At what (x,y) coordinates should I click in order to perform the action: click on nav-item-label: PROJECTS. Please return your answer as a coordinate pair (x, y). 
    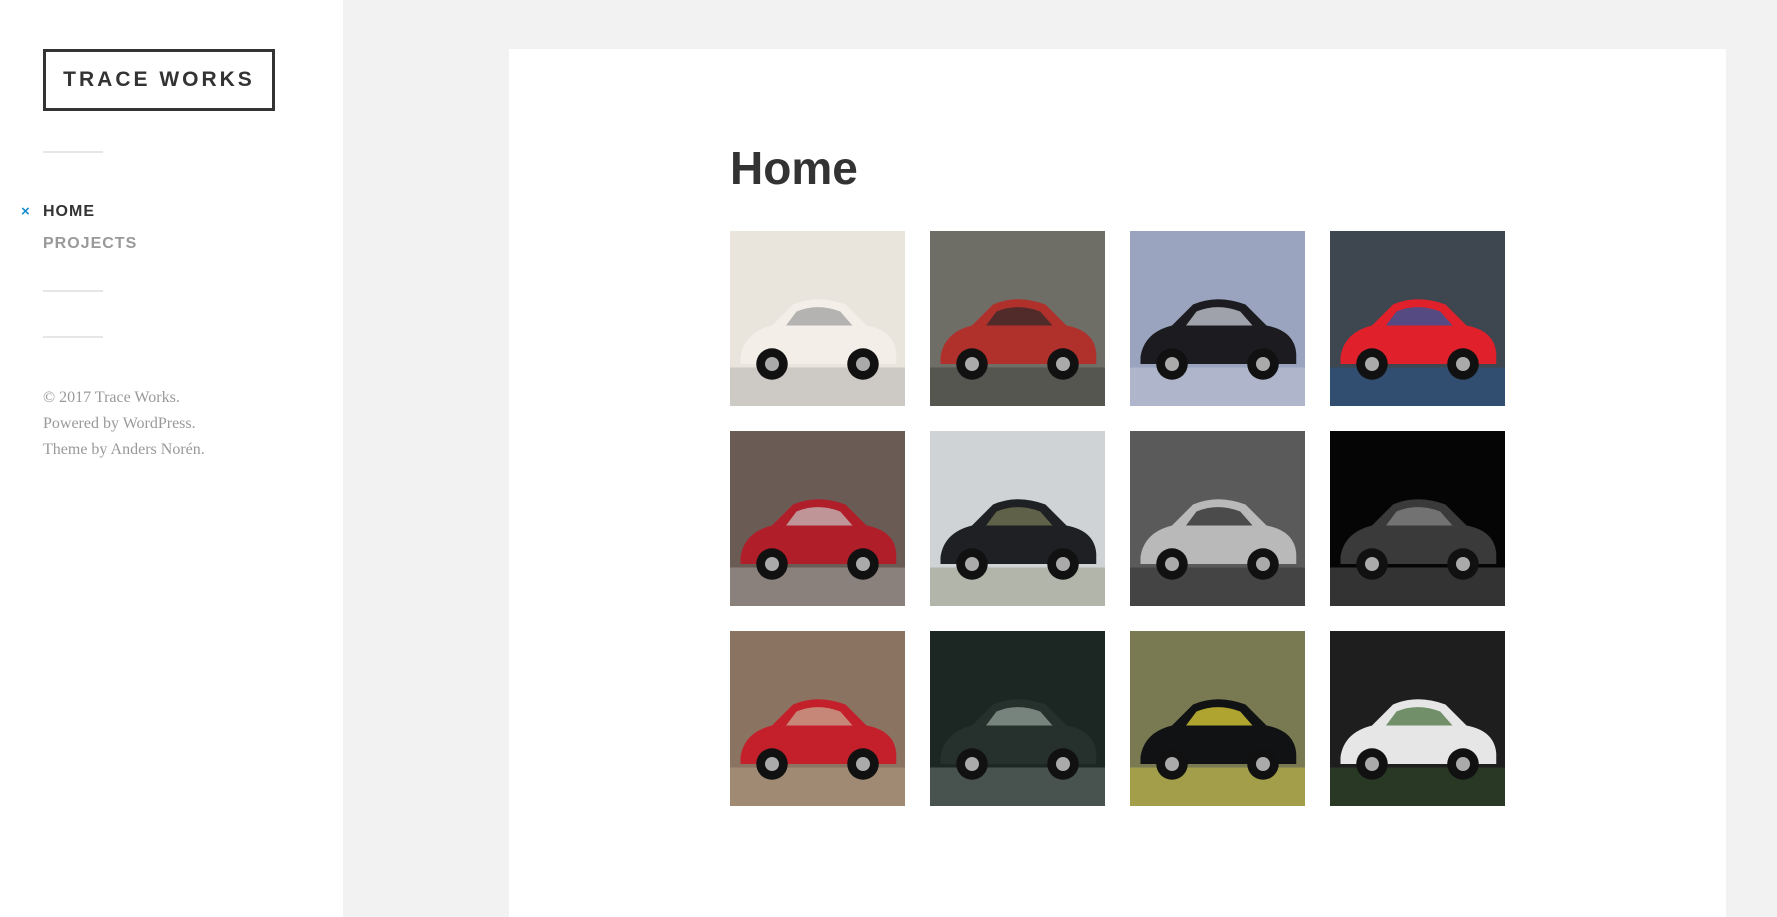
    Looking at the image, I should click on (90, 243).